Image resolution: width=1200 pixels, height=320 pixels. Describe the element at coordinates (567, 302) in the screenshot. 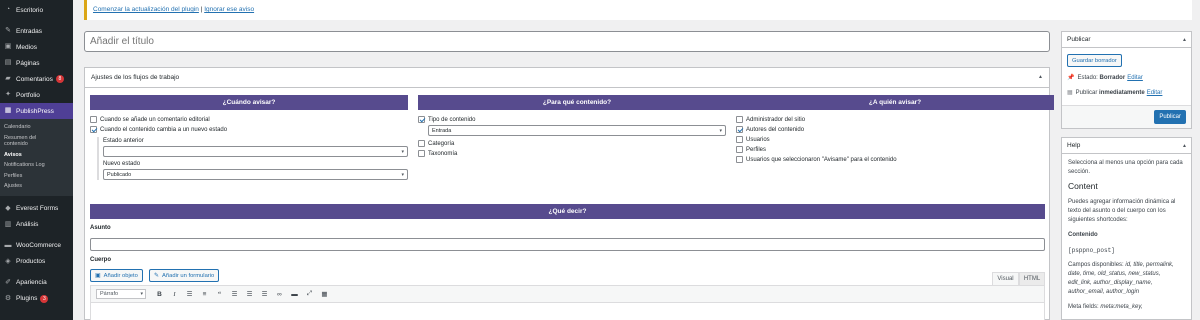

I see `body-editor: Párrafo ▾ B I ☰ ≡ “ ☰ ☰ ☰ ∞ ▬ ⤢ ▦` at that location.